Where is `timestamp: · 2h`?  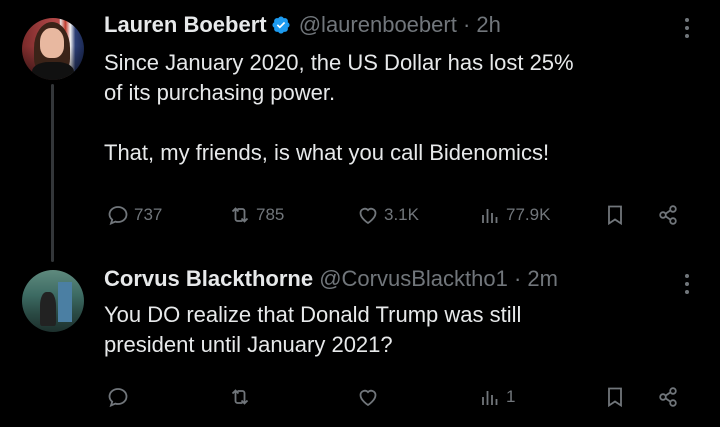
timestamp: · 2h is located at coordinates (482, 24).